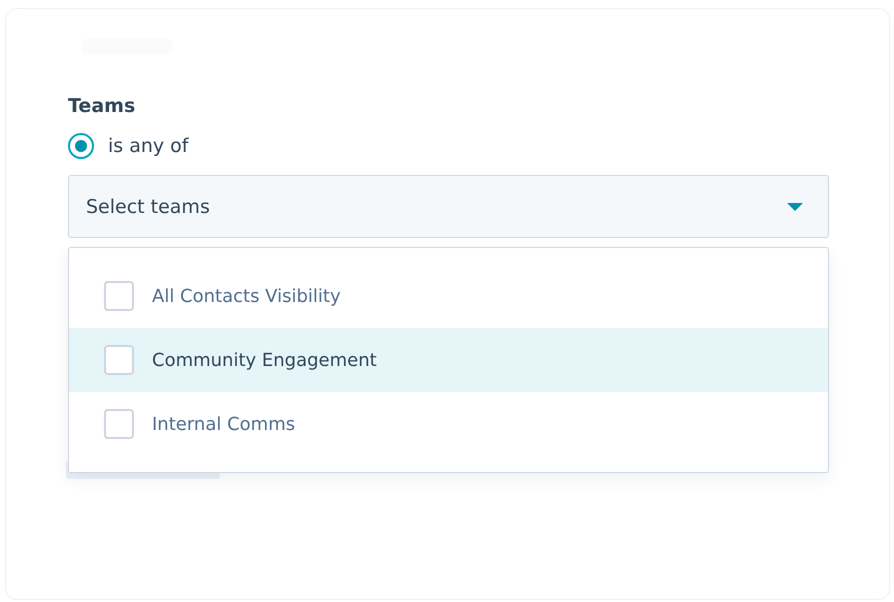 This screenshot has height=602, width=894. I want to click on radio-label: is any of, so click(148, 146).